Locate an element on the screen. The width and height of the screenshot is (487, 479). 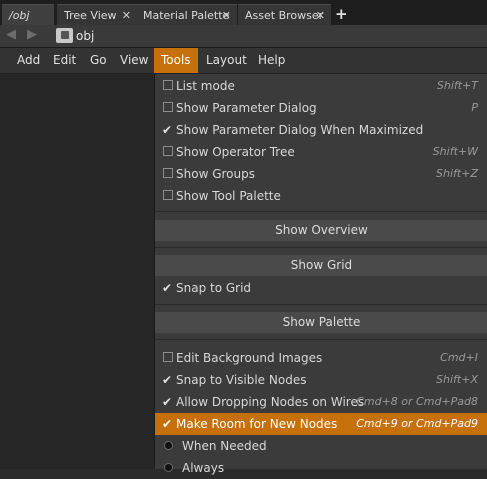
obj-network-icon is located at coordinates (64, 35).